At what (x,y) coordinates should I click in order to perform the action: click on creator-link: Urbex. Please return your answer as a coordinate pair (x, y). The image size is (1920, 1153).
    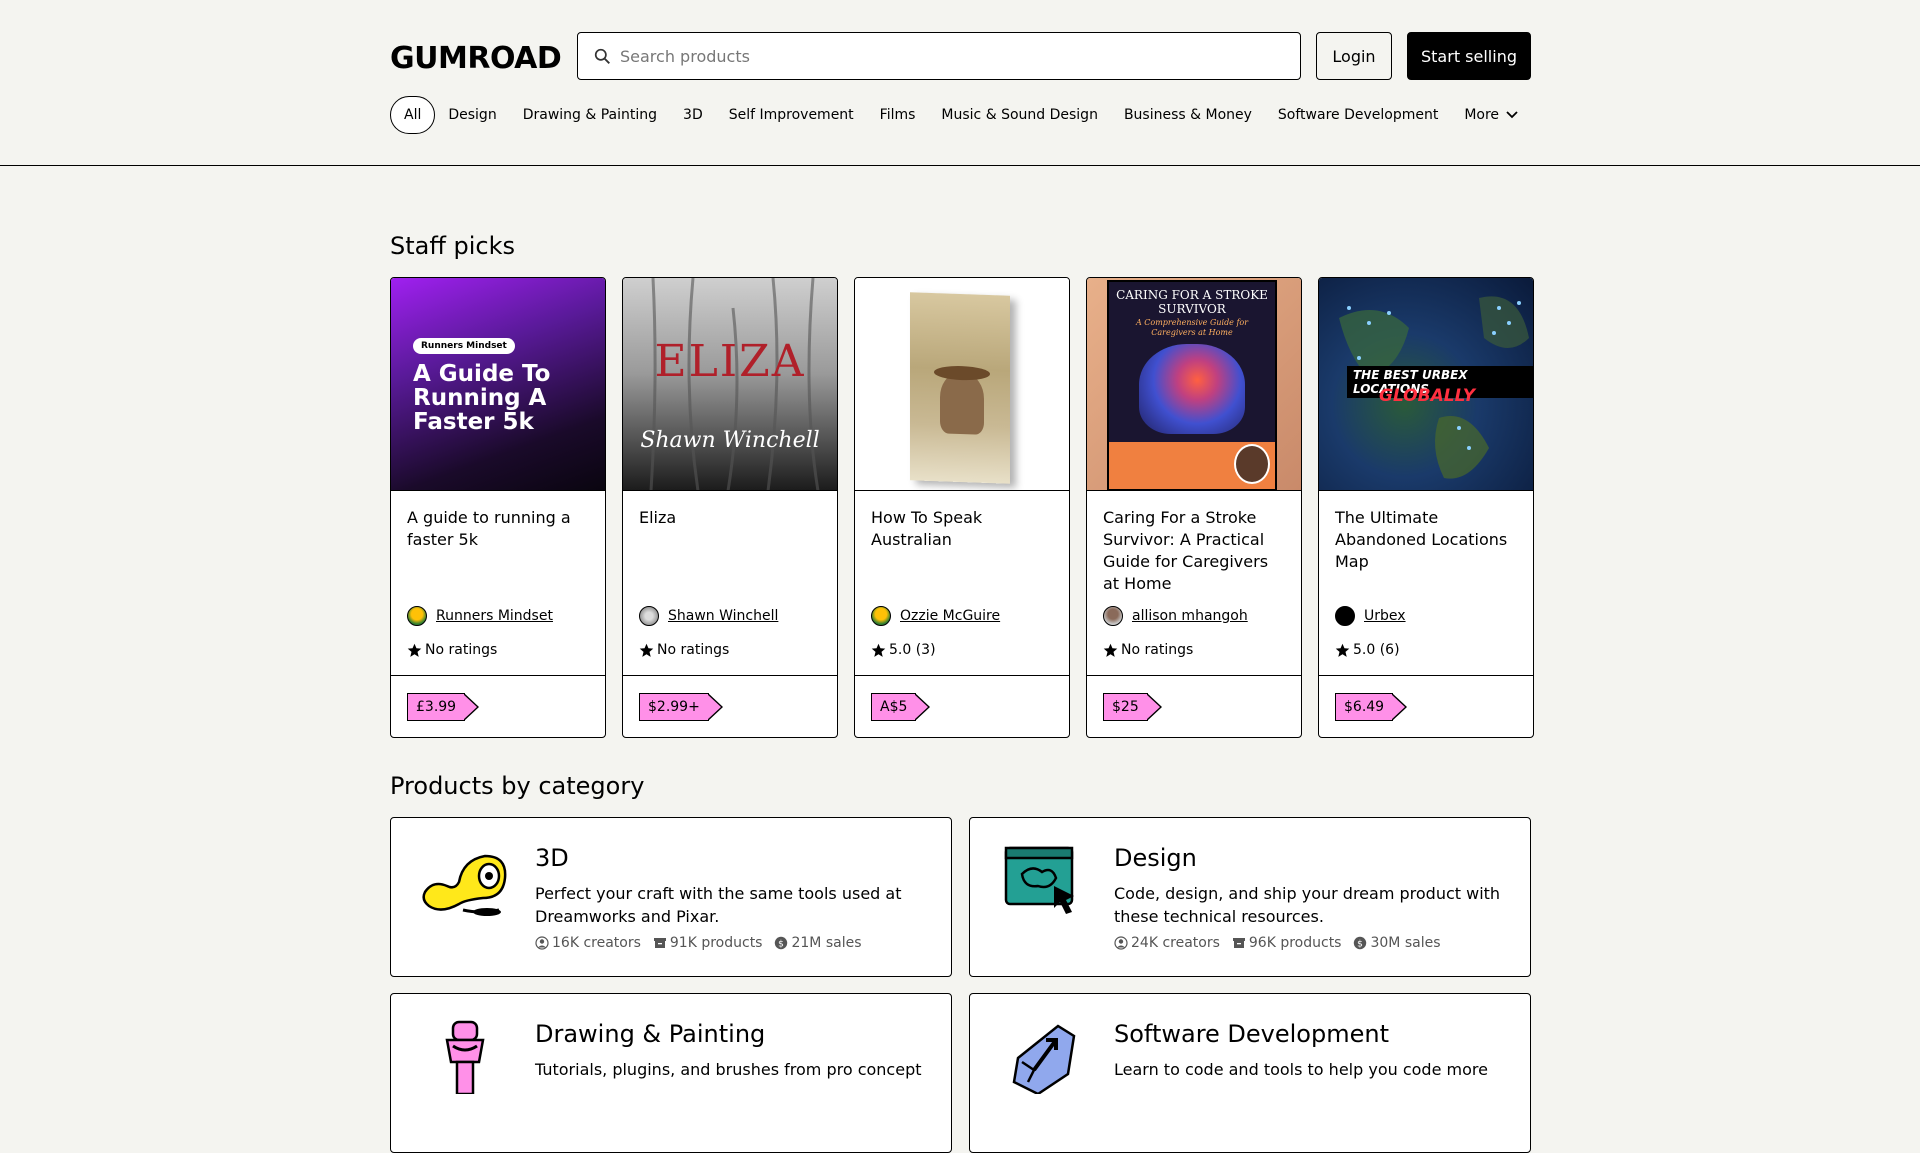
    Looking at the image, I should click on (1385, 616).